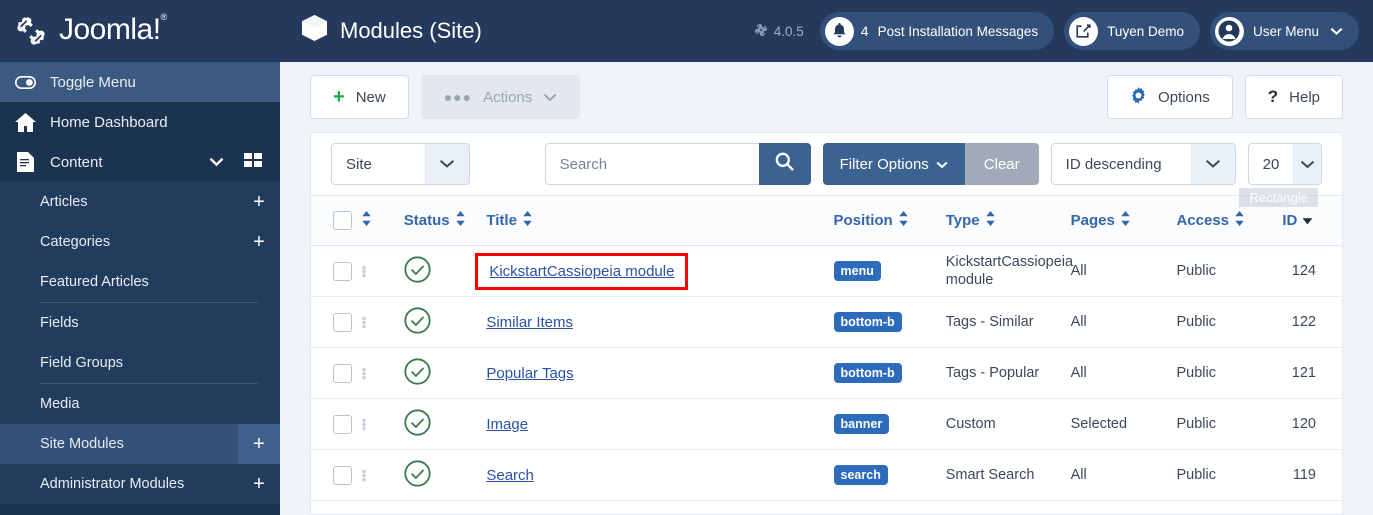 Image resolution: width=1373 pixels, height=515 pixels. Describe the element at coordinates (1284, 164) in the screenshot. I see `list-limit-select: 20` at that location.